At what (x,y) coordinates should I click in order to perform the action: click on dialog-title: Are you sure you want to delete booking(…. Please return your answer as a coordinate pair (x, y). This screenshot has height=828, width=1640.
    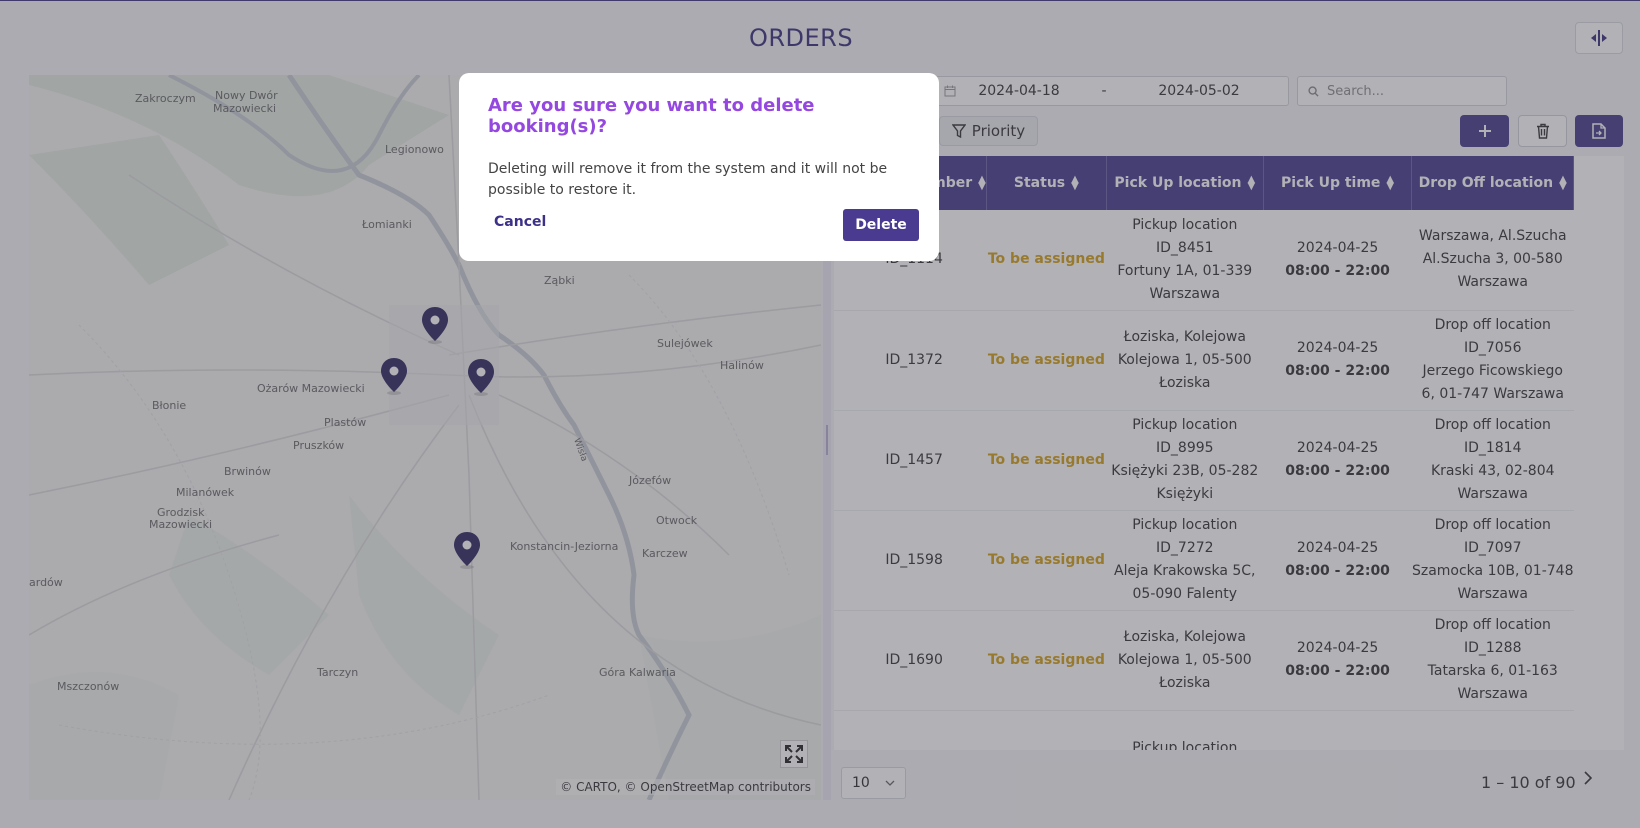
    Looking at the image, I should click on (651, 116).